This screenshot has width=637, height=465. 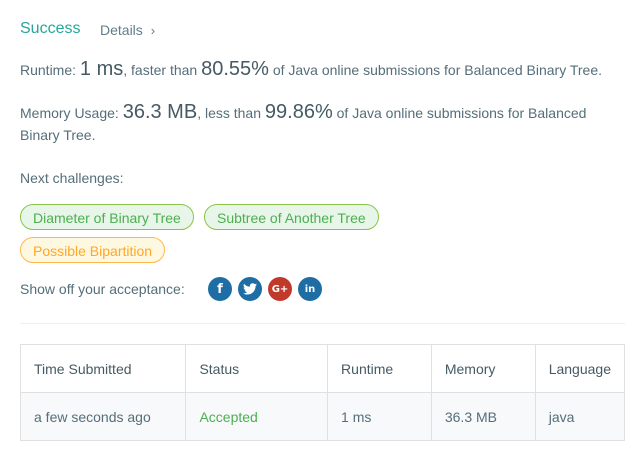 What do you see at coordinates (322, 323) in the screenshot?
I see `section-divider` at bounding box center [322, 323].